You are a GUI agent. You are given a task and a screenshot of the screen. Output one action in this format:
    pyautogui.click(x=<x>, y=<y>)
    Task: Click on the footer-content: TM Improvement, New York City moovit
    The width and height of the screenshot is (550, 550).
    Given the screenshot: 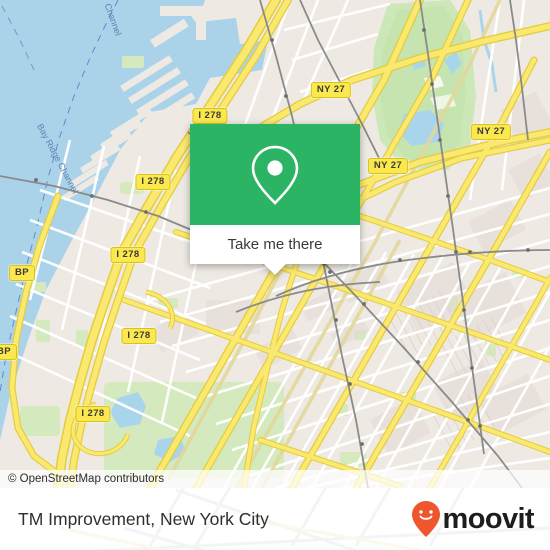 What is the action you would take?
    pyautogui.click(x=275, y=519)
    